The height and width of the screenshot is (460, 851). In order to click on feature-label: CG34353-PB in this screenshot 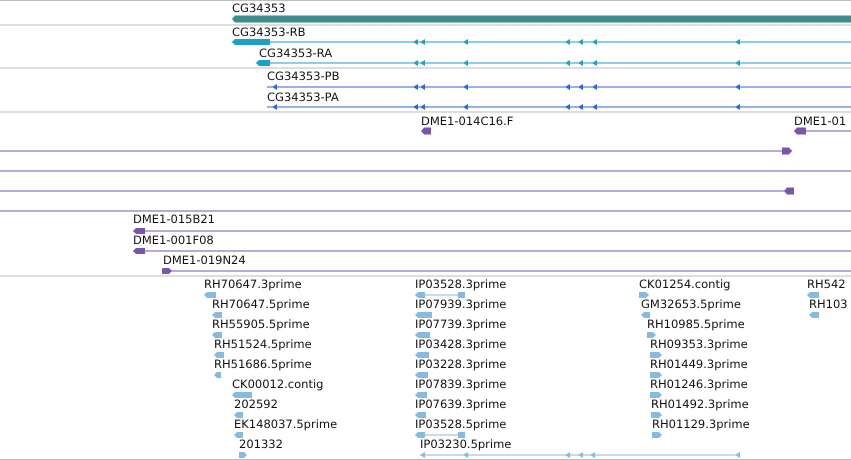, I will do `click(303, 76)`.